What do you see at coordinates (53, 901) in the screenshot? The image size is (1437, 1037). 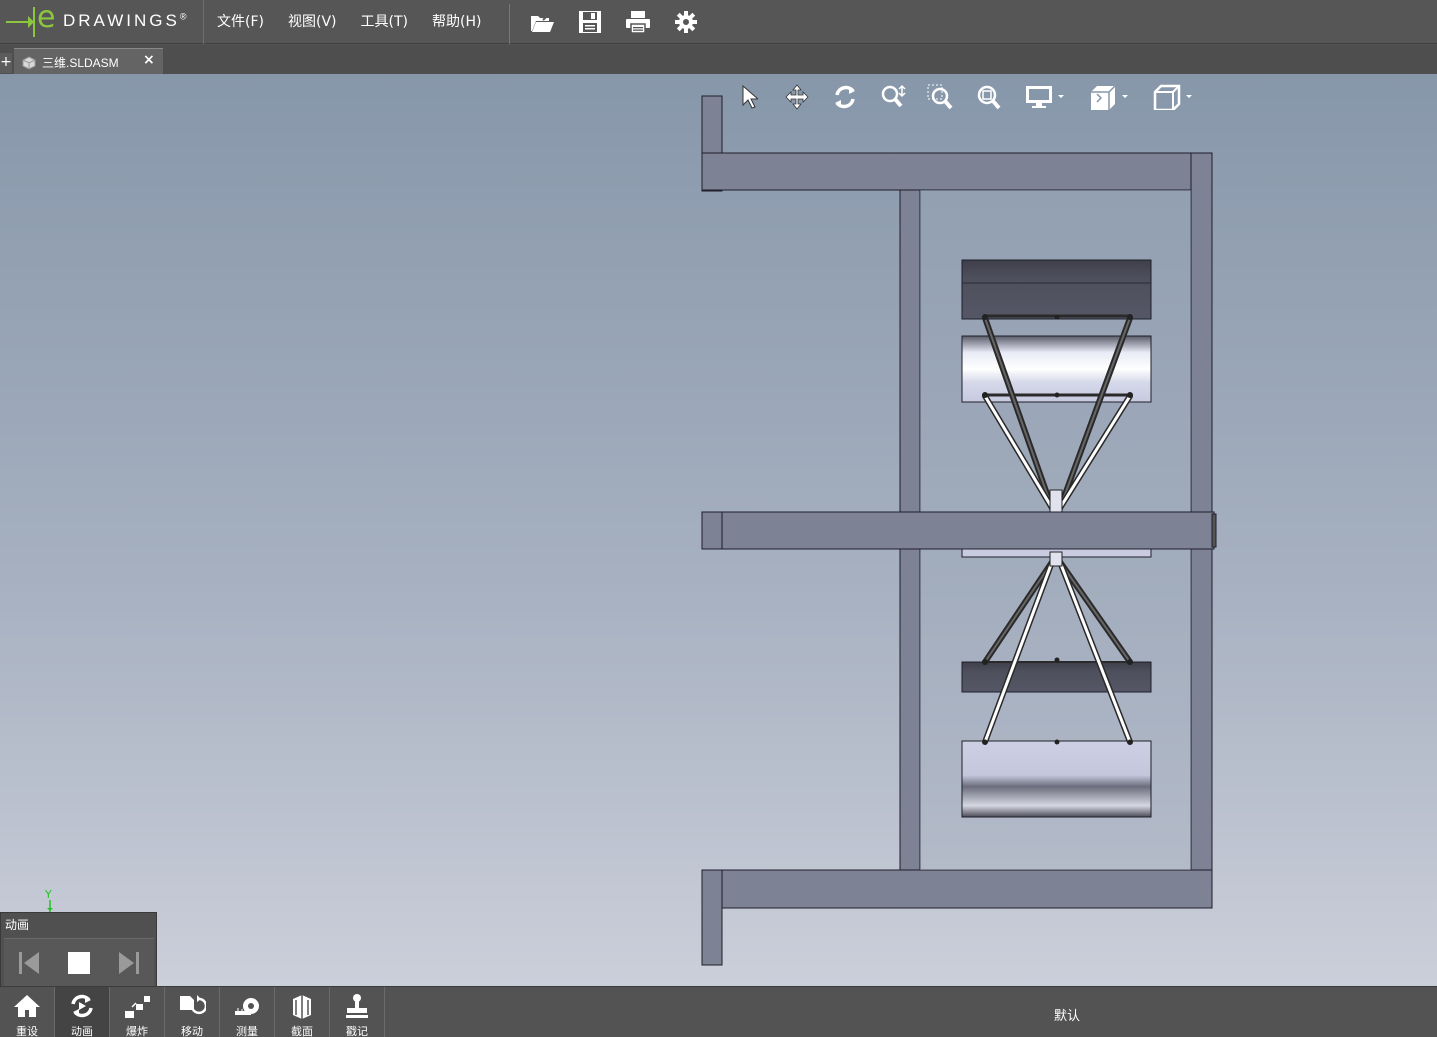 I see `axis-triad: Y` at bounding box center [53, 901].